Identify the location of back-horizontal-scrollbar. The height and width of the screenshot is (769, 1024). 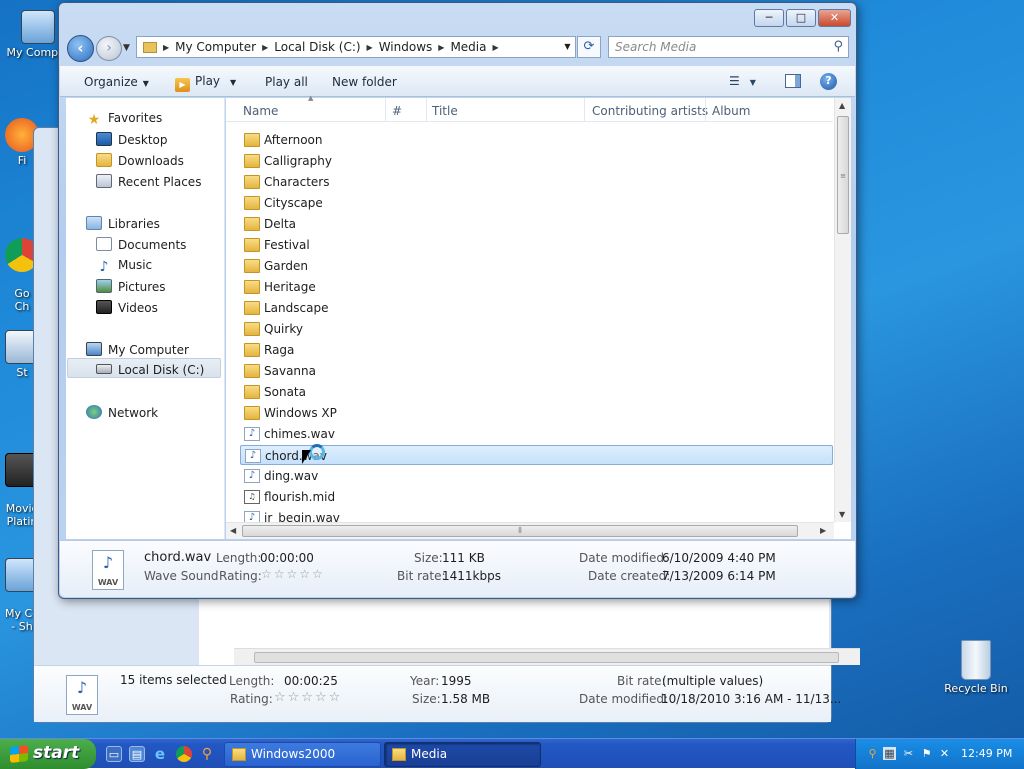
(547, 656).